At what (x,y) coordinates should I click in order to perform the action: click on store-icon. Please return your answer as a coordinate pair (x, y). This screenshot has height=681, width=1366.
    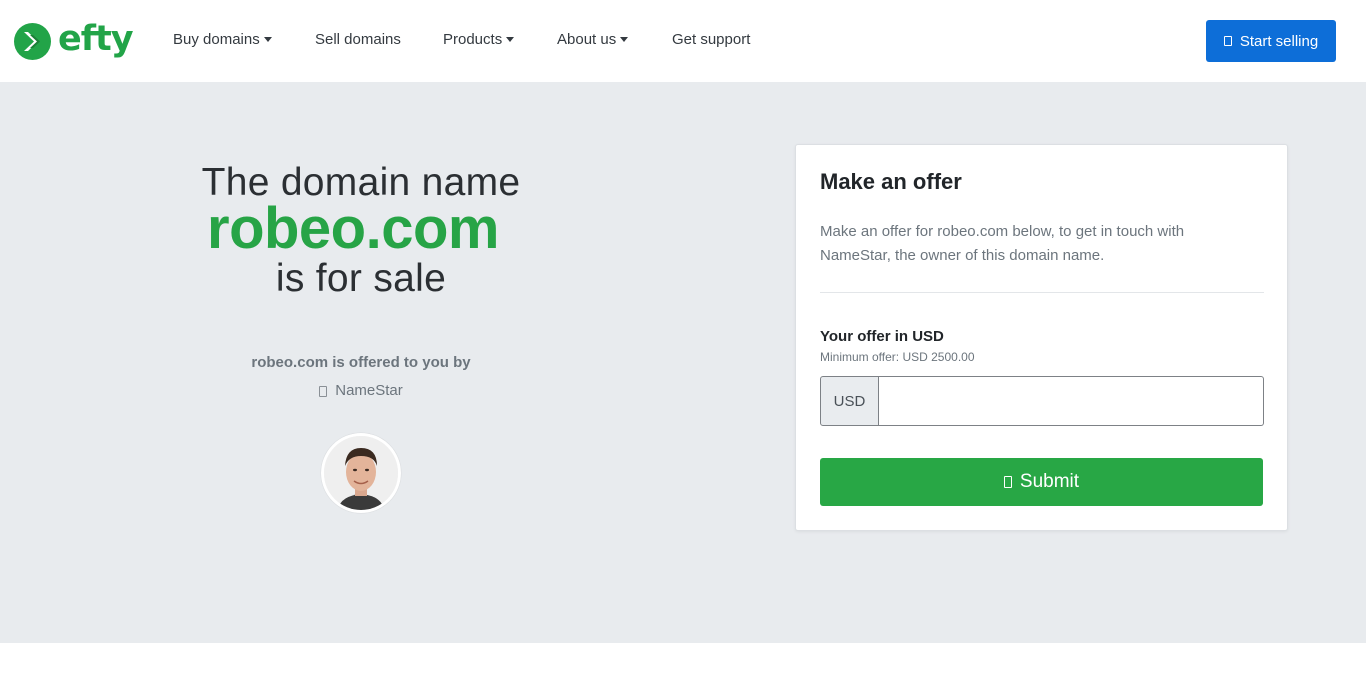
    Looking at the image, I should click on (1227, 41).